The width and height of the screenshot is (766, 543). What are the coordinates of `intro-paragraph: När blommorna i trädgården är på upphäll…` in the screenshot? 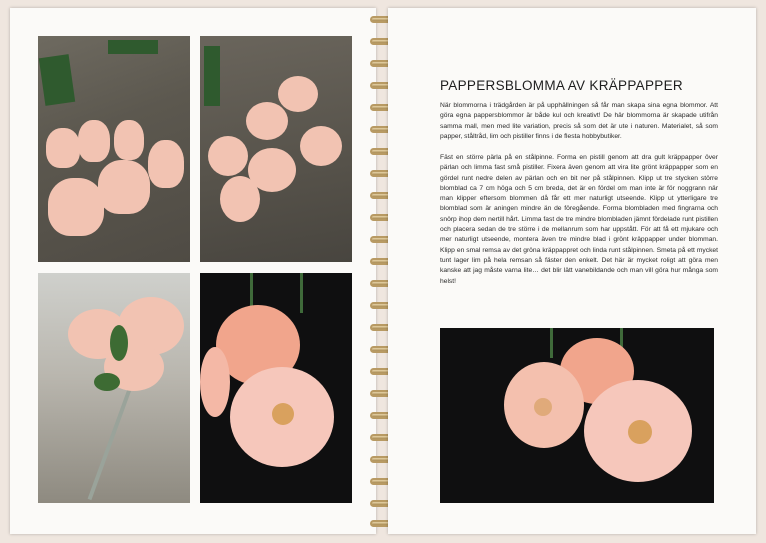 It's located at (579, 121).